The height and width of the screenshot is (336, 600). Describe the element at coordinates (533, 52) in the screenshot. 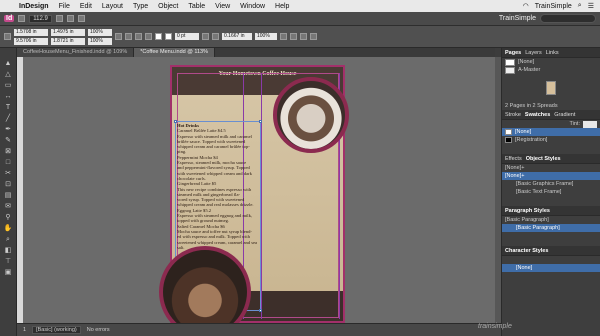

I see `tab-layers: Layers` at that location.